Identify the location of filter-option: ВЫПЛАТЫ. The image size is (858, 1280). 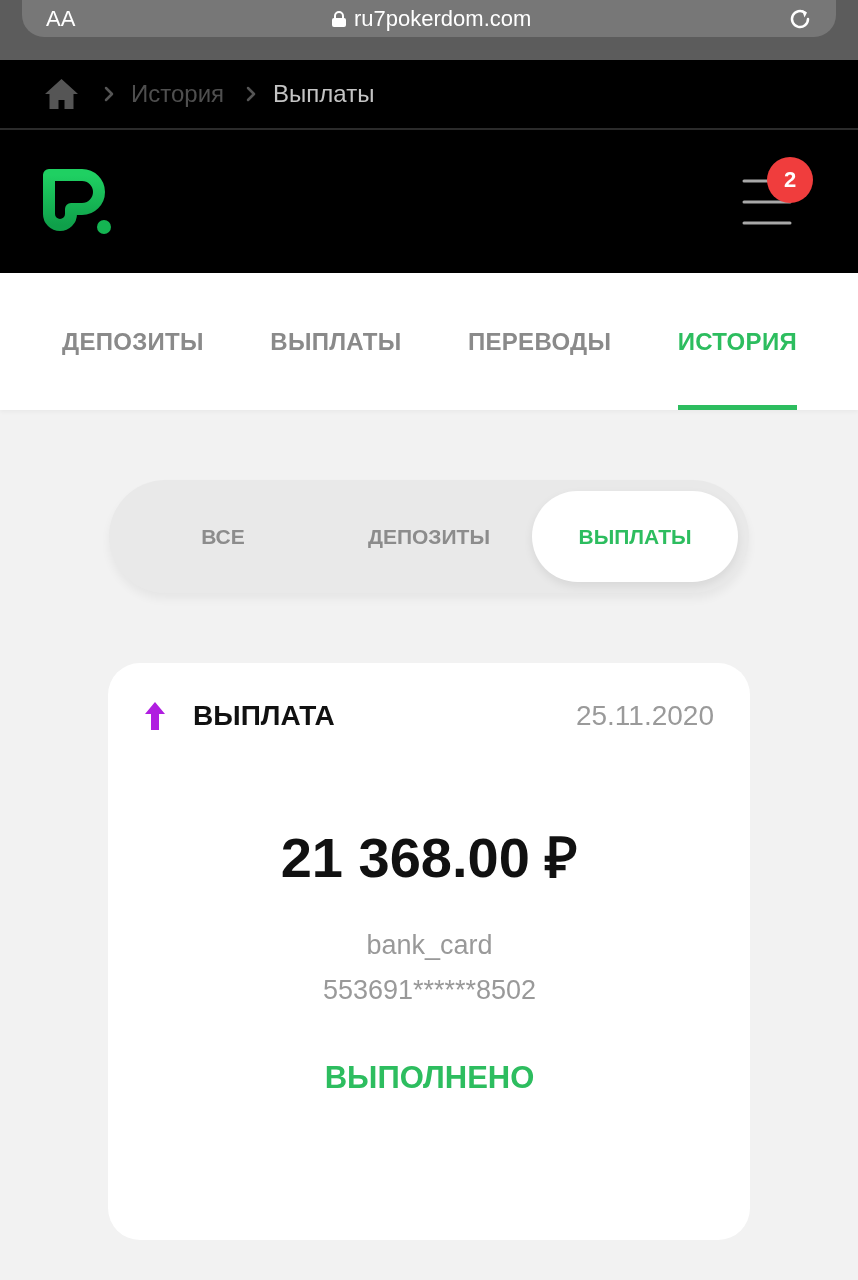
(635, 536).